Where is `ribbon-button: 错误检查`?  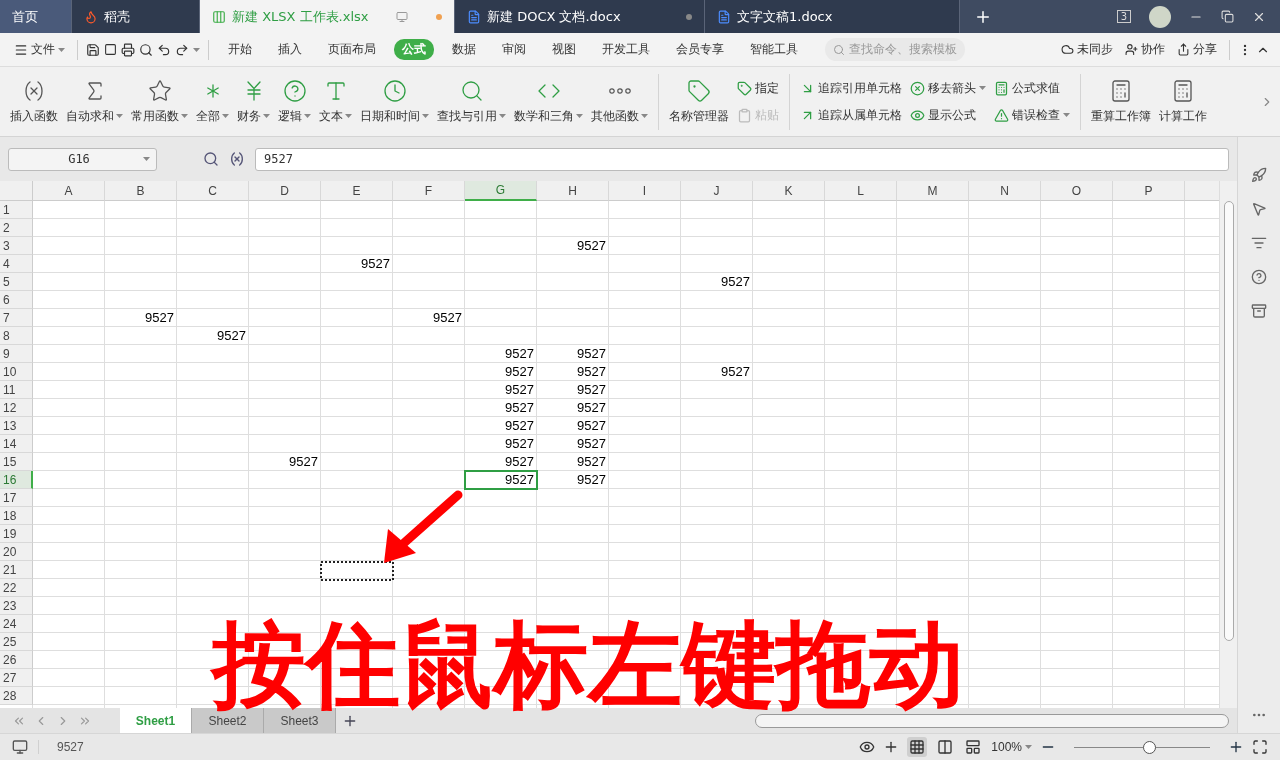
ribbon-button: 错误检查 is located at coordinates (1032, 115).